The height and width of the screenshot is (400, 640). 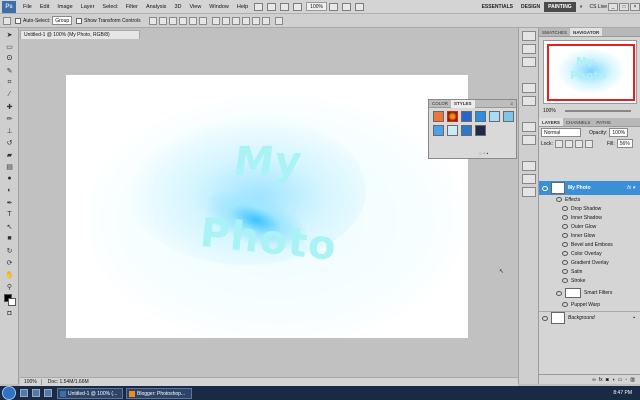 I want to click on adjustments-panel-icon, so click(x=529, y=179).